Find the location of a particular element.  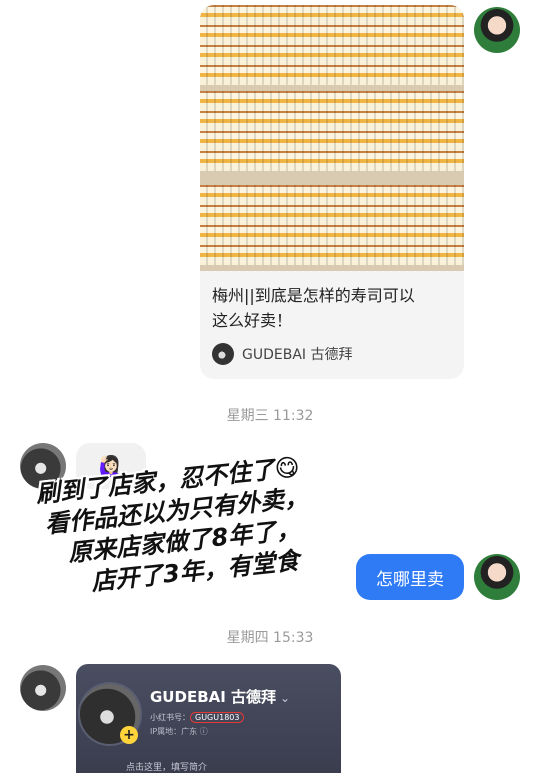

sent-message-bubble: 怎哪里卖 is located at coordinates (410, 577).